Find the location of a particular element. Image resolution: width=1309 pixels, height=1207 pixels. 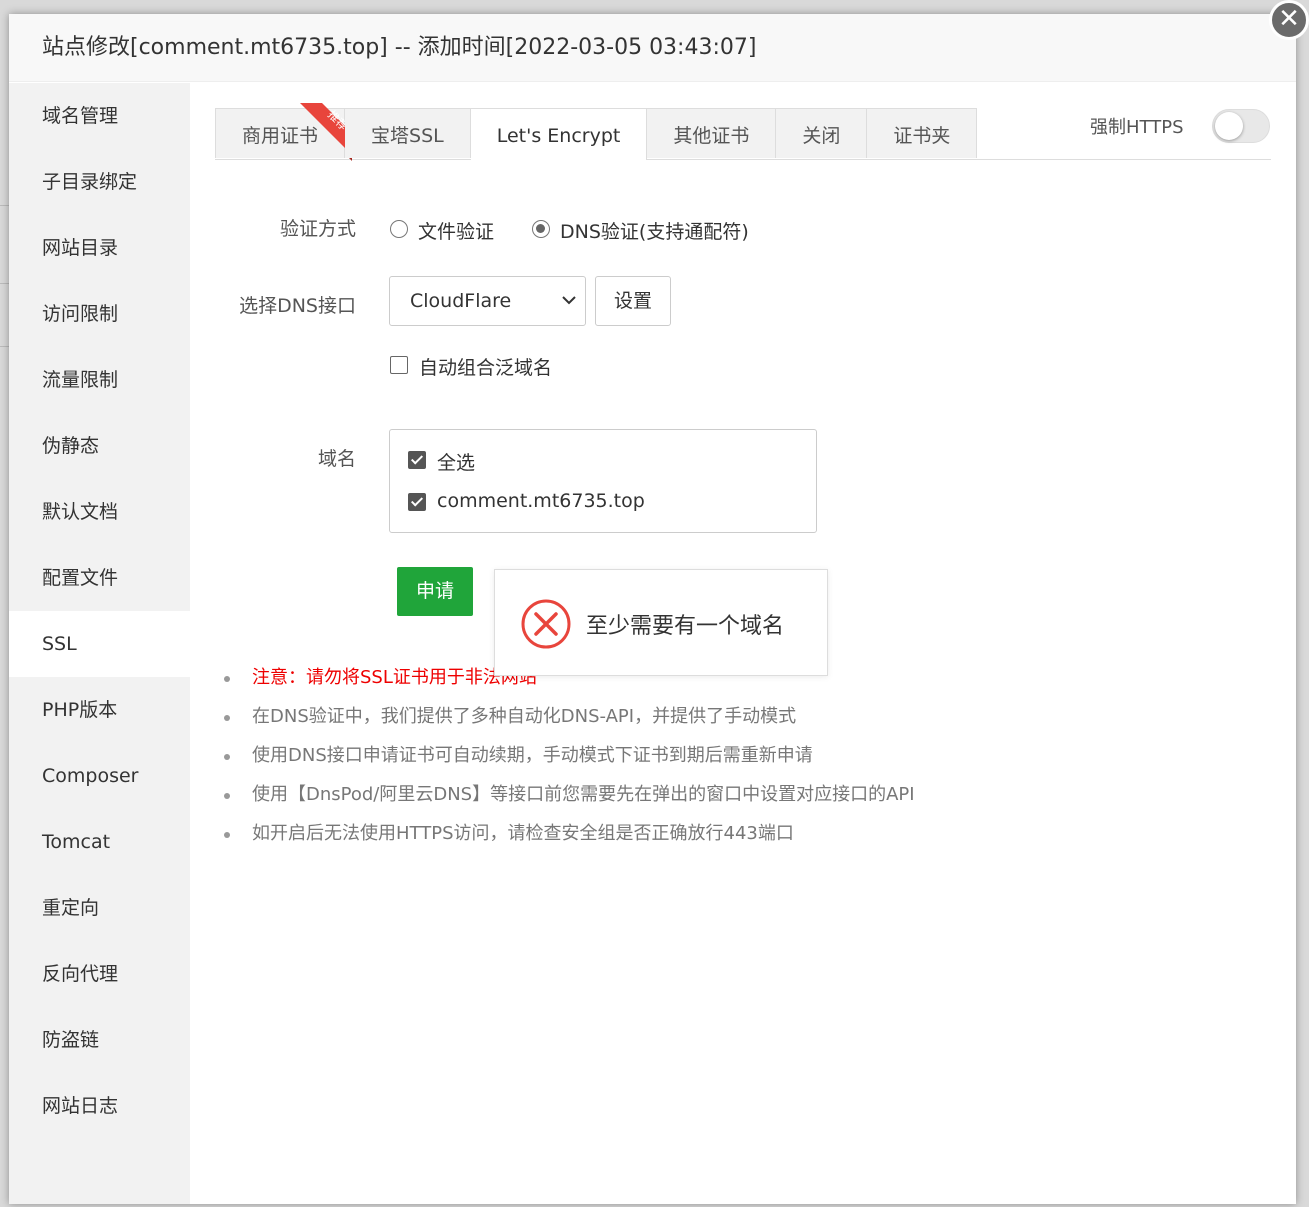

sidebar-item-rewrite: 伪静态 is located at coordinates (99, 446).